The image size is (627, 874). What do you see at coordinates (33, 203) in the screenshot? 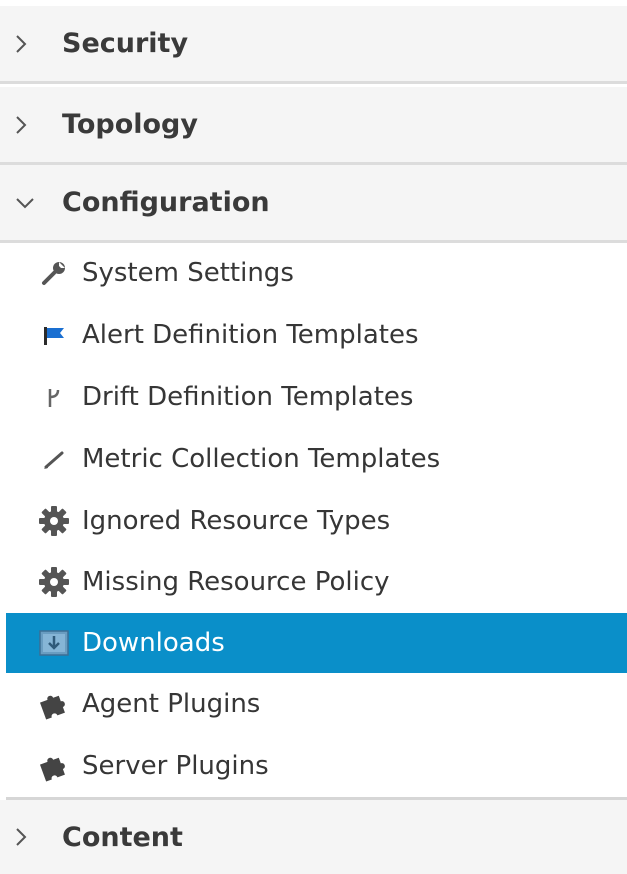
I see `chevron-down-icon` at bounding box center [33, 203].